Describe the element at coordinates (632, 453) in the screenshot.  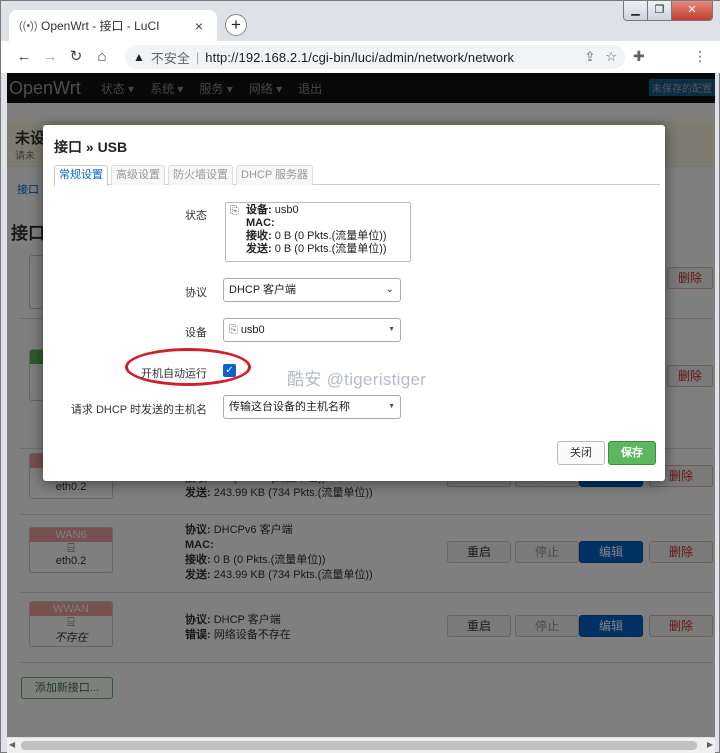
I see `save-button: 保存` at that location.